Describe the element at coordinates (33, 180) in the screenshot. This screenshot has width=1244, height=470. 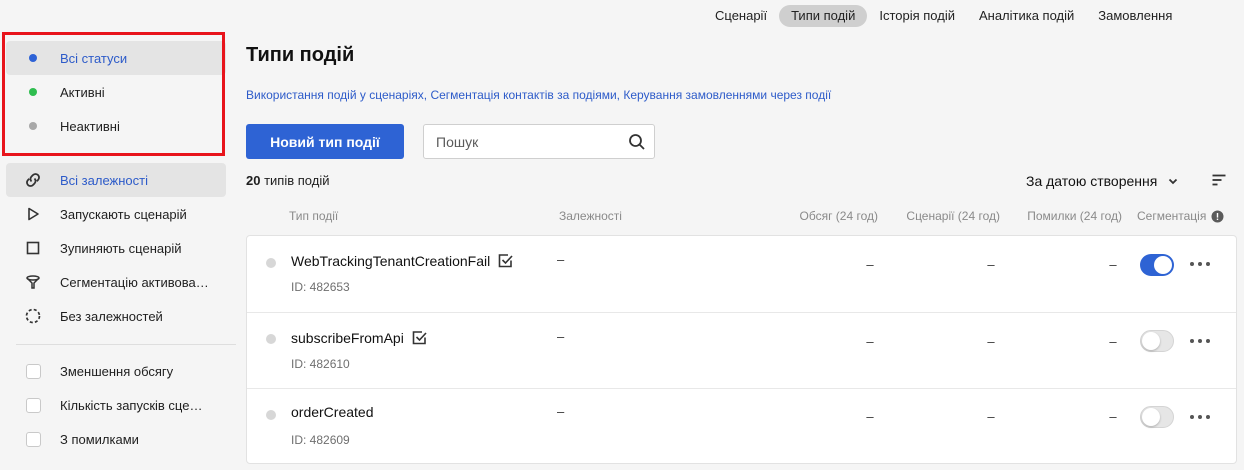
I see `link-icon` at that location.